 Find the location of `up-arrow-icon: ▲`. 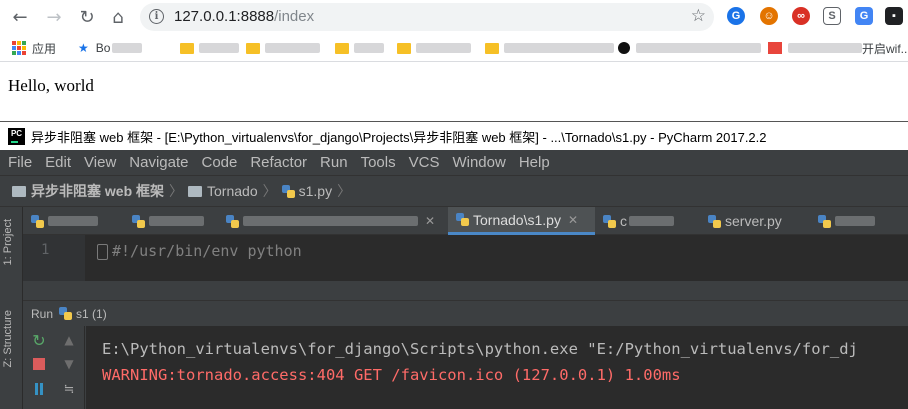

up-arrow-icon: ▲ is located at coordinates (69, 340).